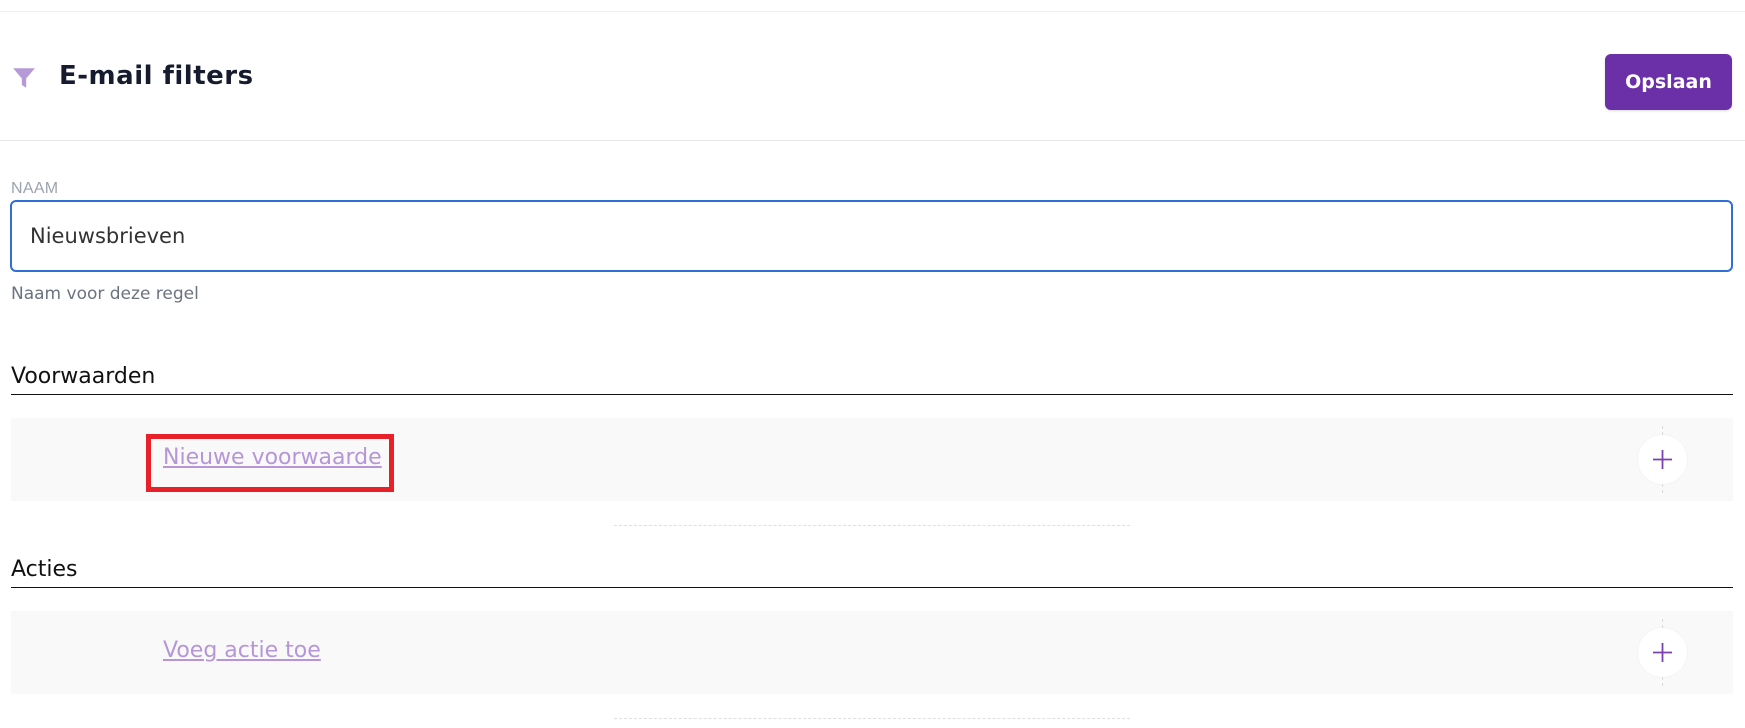 The height and width of the screenshot is (728, 1745). What do you see at coordinates (24, 78) in the screenshot?
I see `filter-icon` at bounding box center [24, 78].